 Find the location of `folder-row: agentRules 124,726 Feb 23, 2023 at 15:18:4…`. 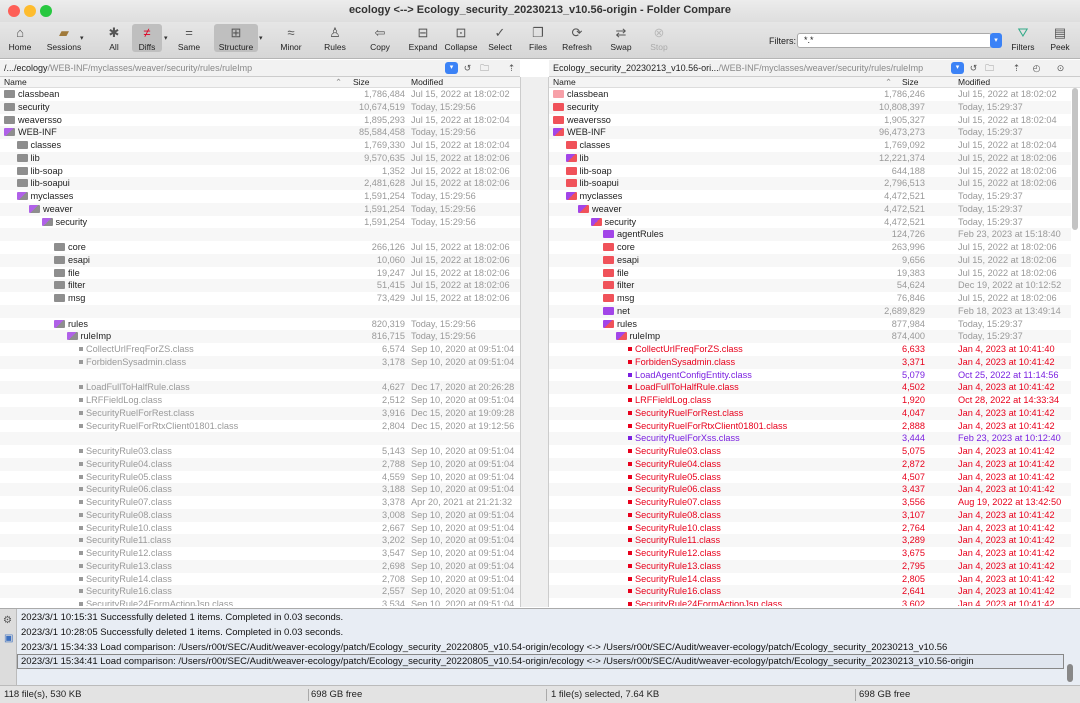

folder-row: agentRules 124,726 Feb 23, 2023 at 15:18:4… is located at coordinates (810, 234).